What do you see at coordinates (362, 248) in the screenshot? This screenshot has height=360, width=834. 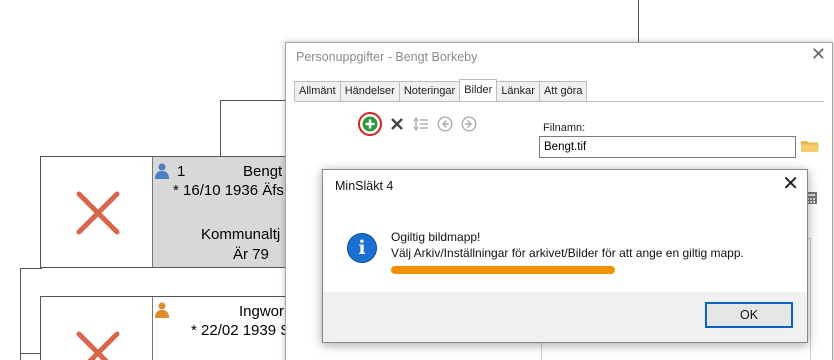 I see `info-icon: i` at bounding box center [362, 248].